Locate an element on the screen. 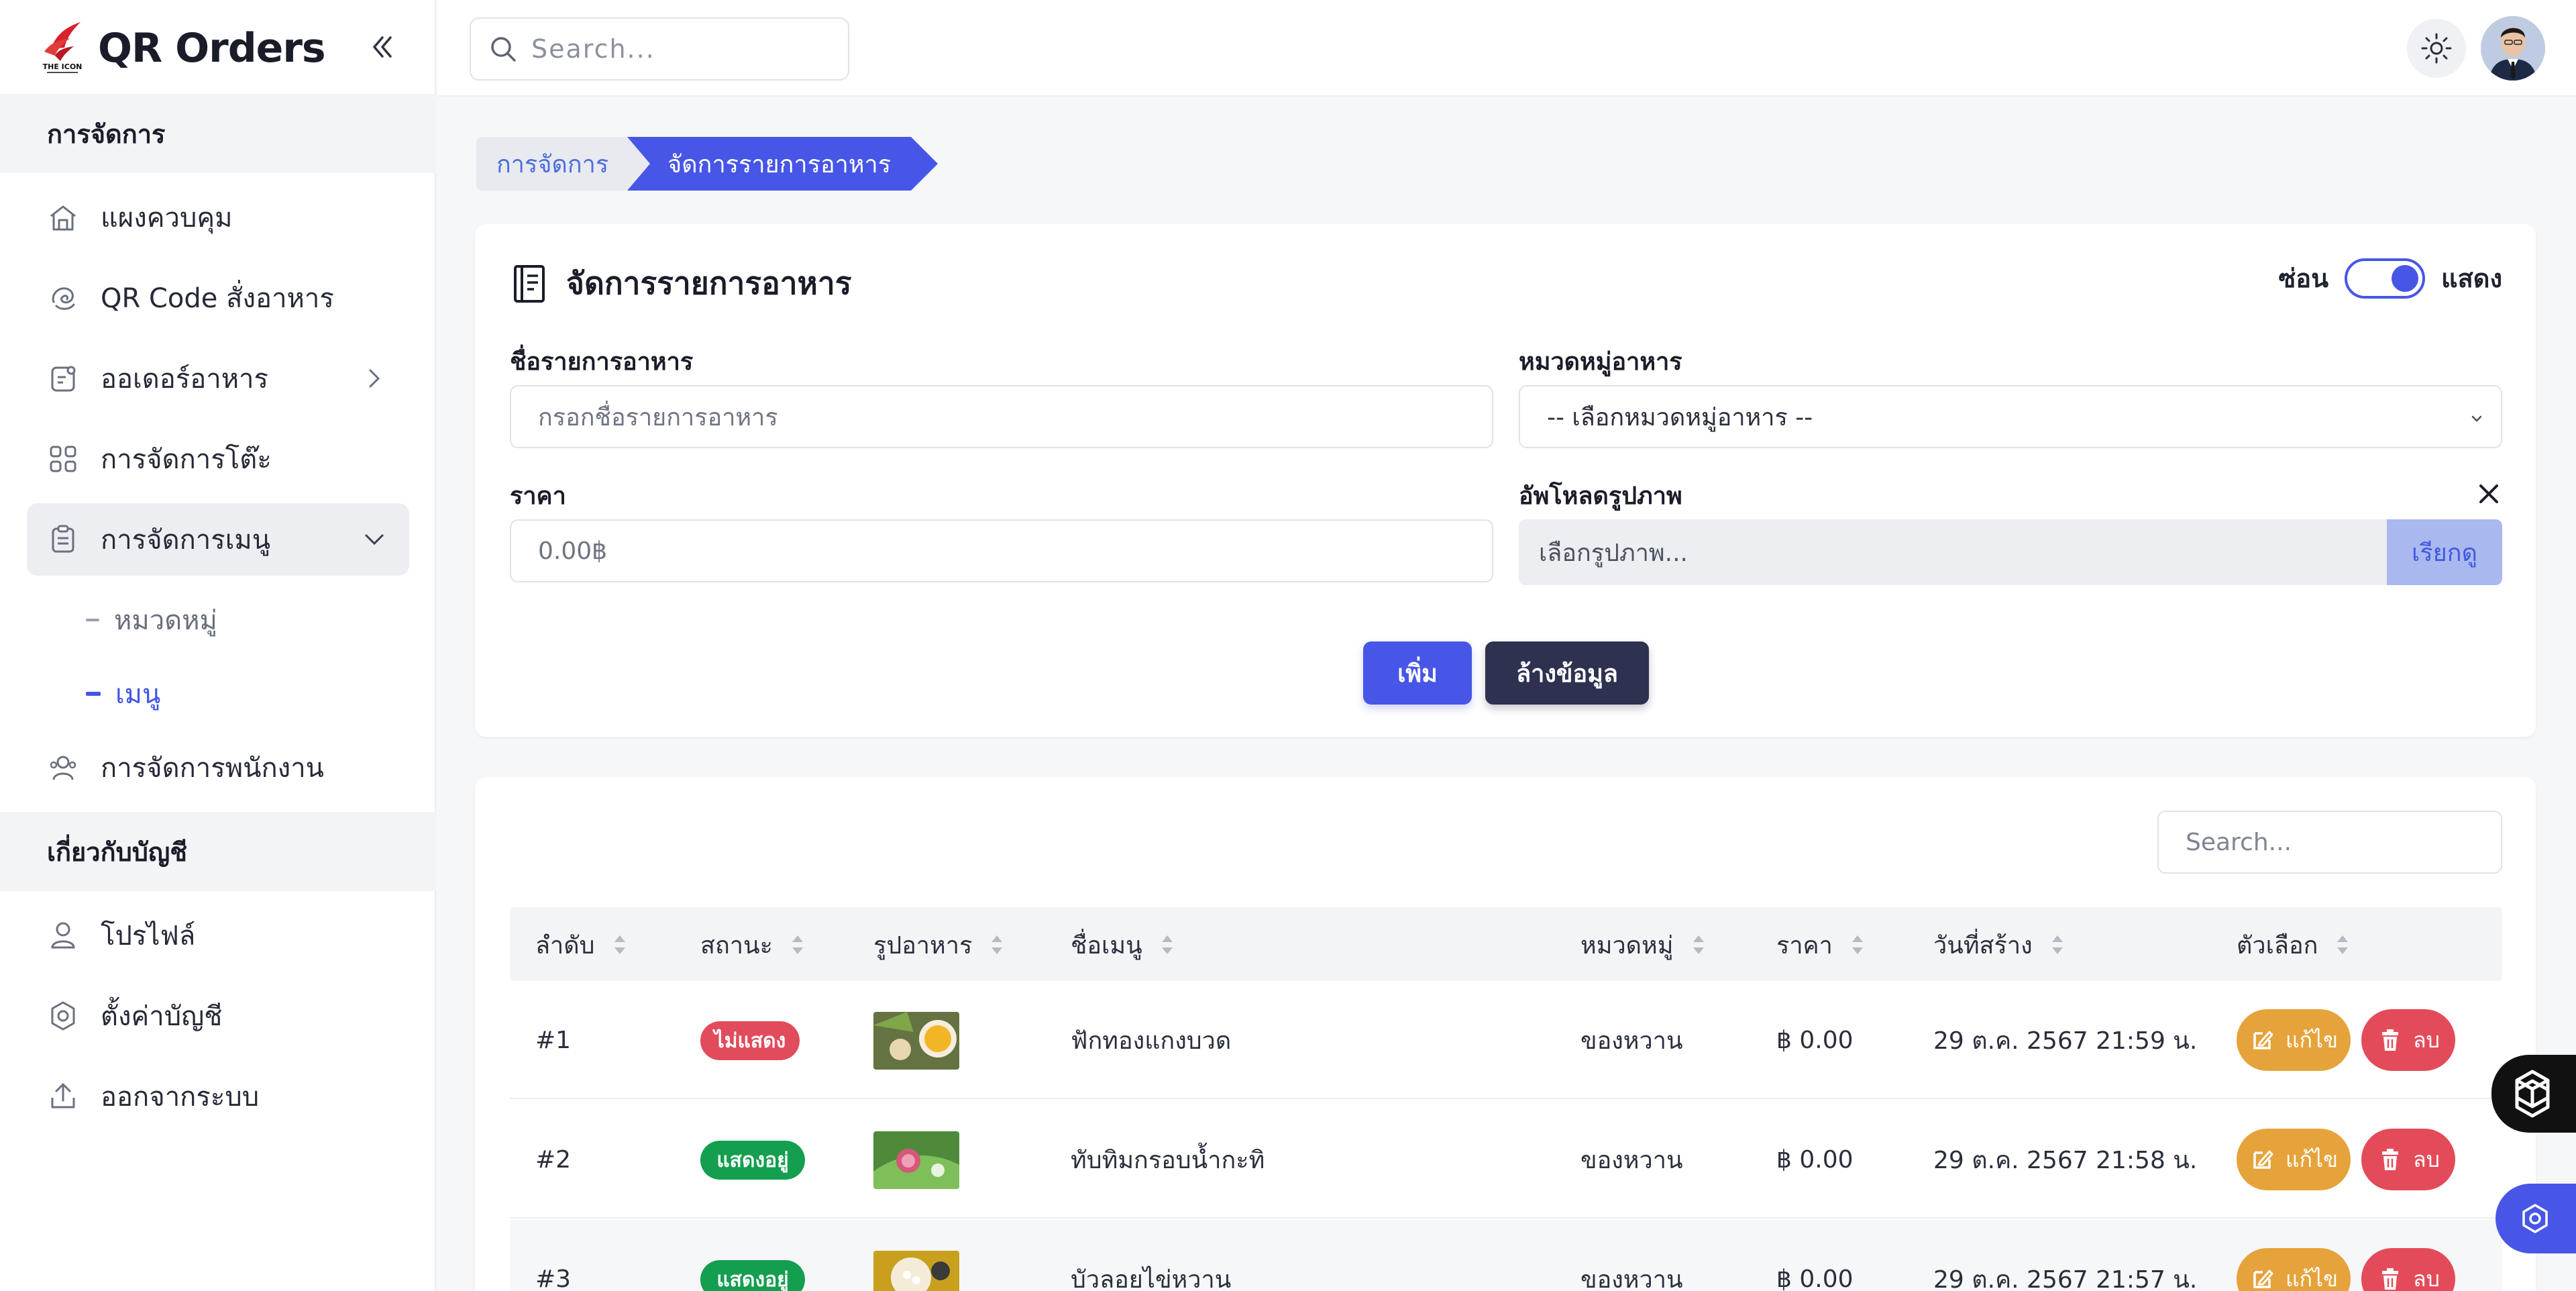 Image resolution: width=2576 pixels, height=1291 pixels. column-header-label: วันที่สร้าง is located at coordinates (1983, 945).